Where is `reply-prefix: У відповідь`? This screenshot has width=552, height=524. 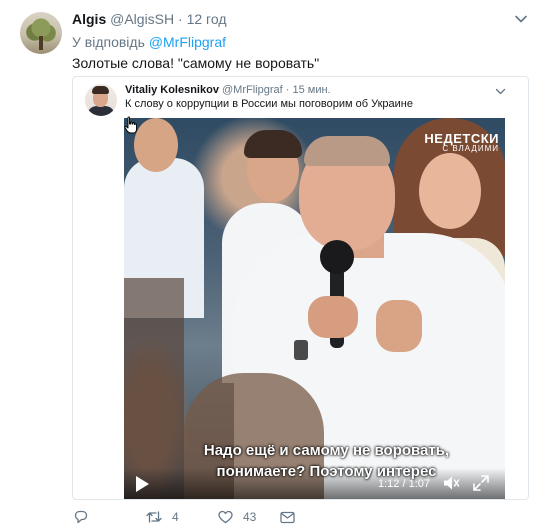
reply-prefix: У відповідь is located at coordinates (108, 42).